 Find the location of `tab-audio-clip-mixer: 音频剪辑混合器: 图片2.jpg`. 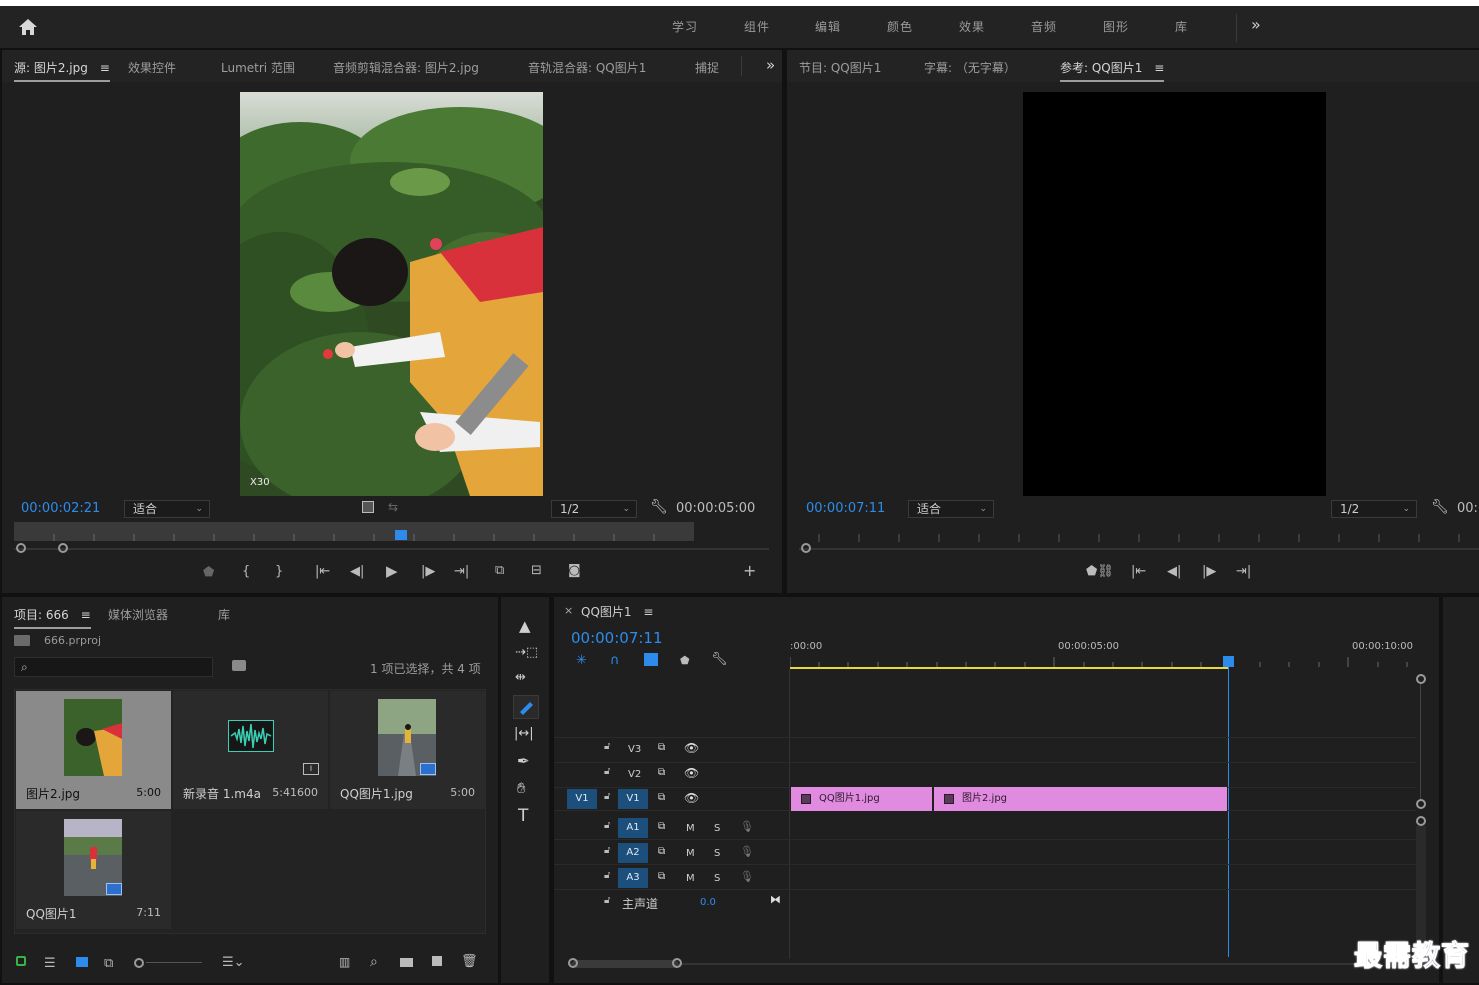

tab-audio-clip-mixer: 音频剪辑混合器: 图片2.jpg is located at coordinates (406, 67).